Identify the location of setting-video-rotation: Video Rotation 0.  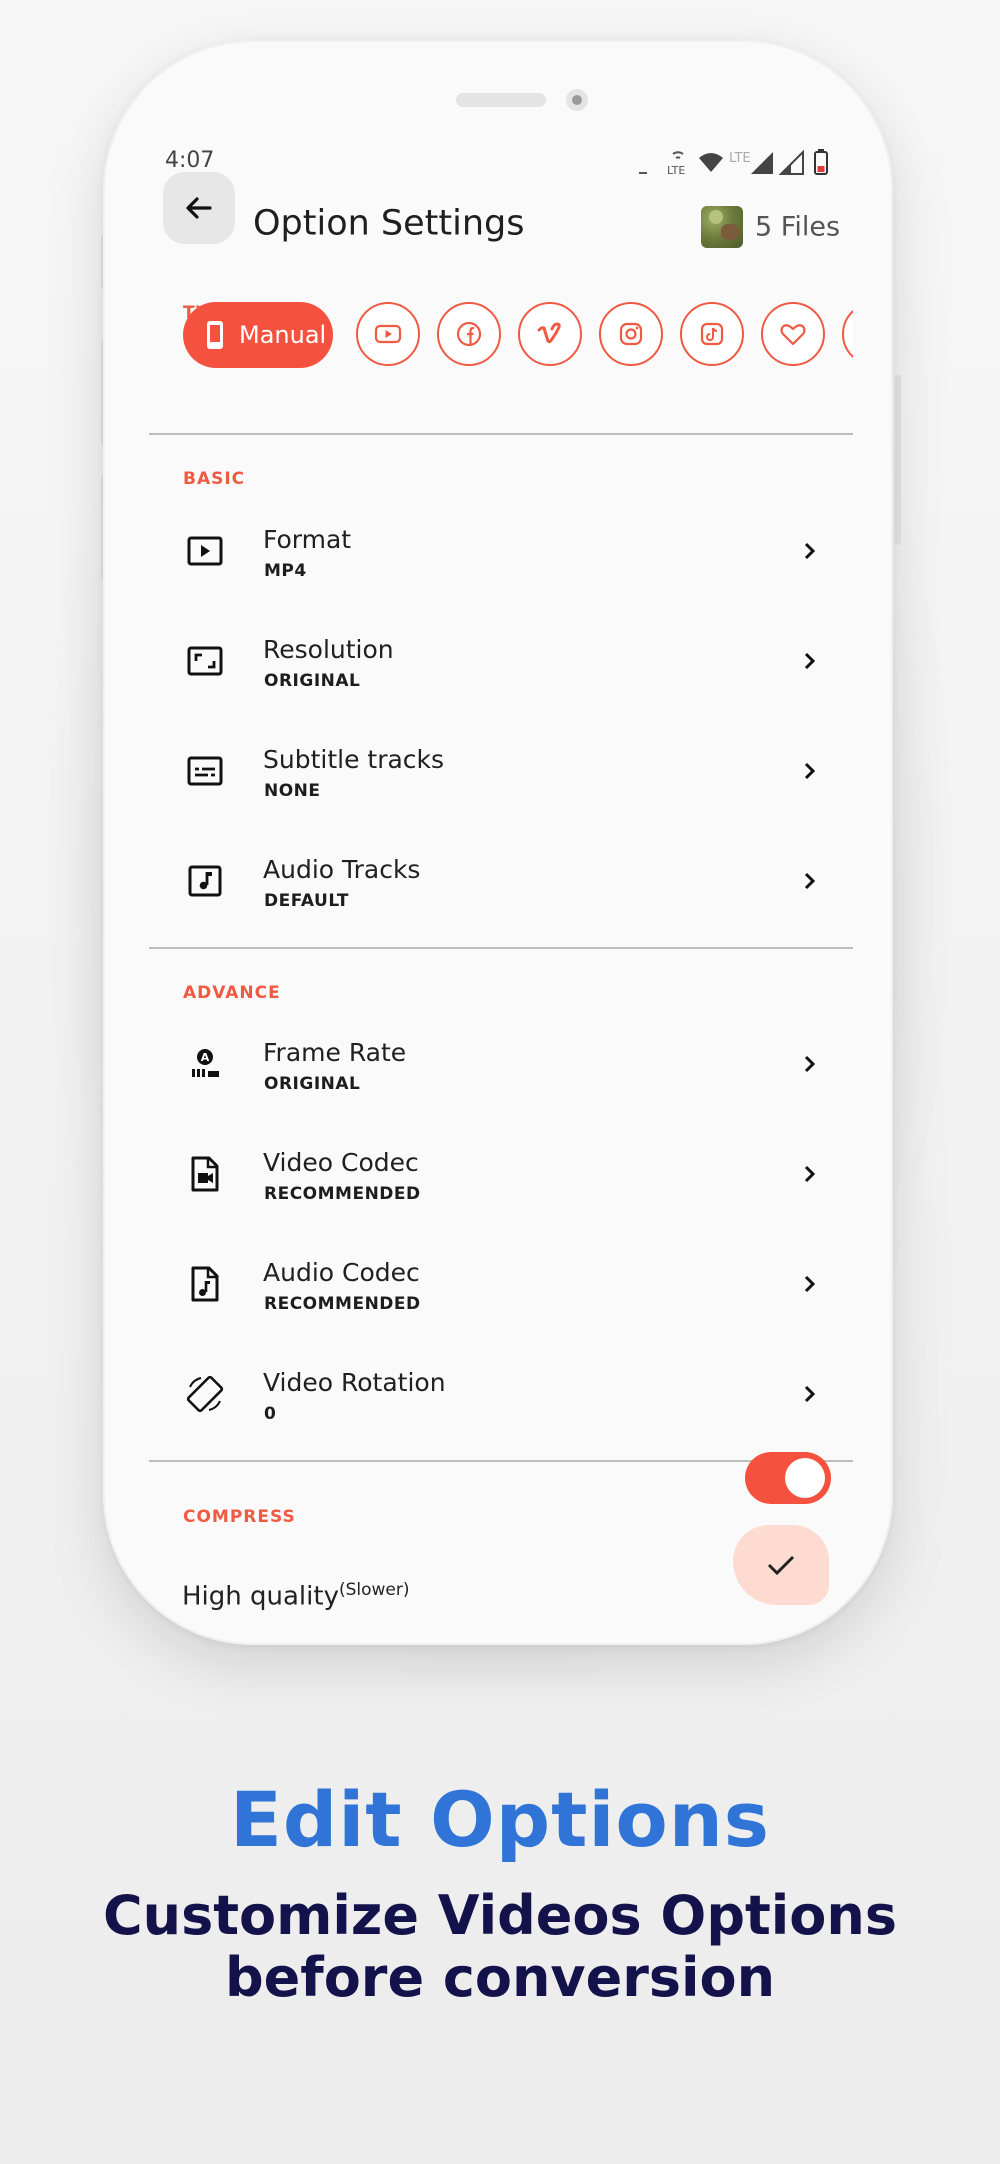
(498, 1394).